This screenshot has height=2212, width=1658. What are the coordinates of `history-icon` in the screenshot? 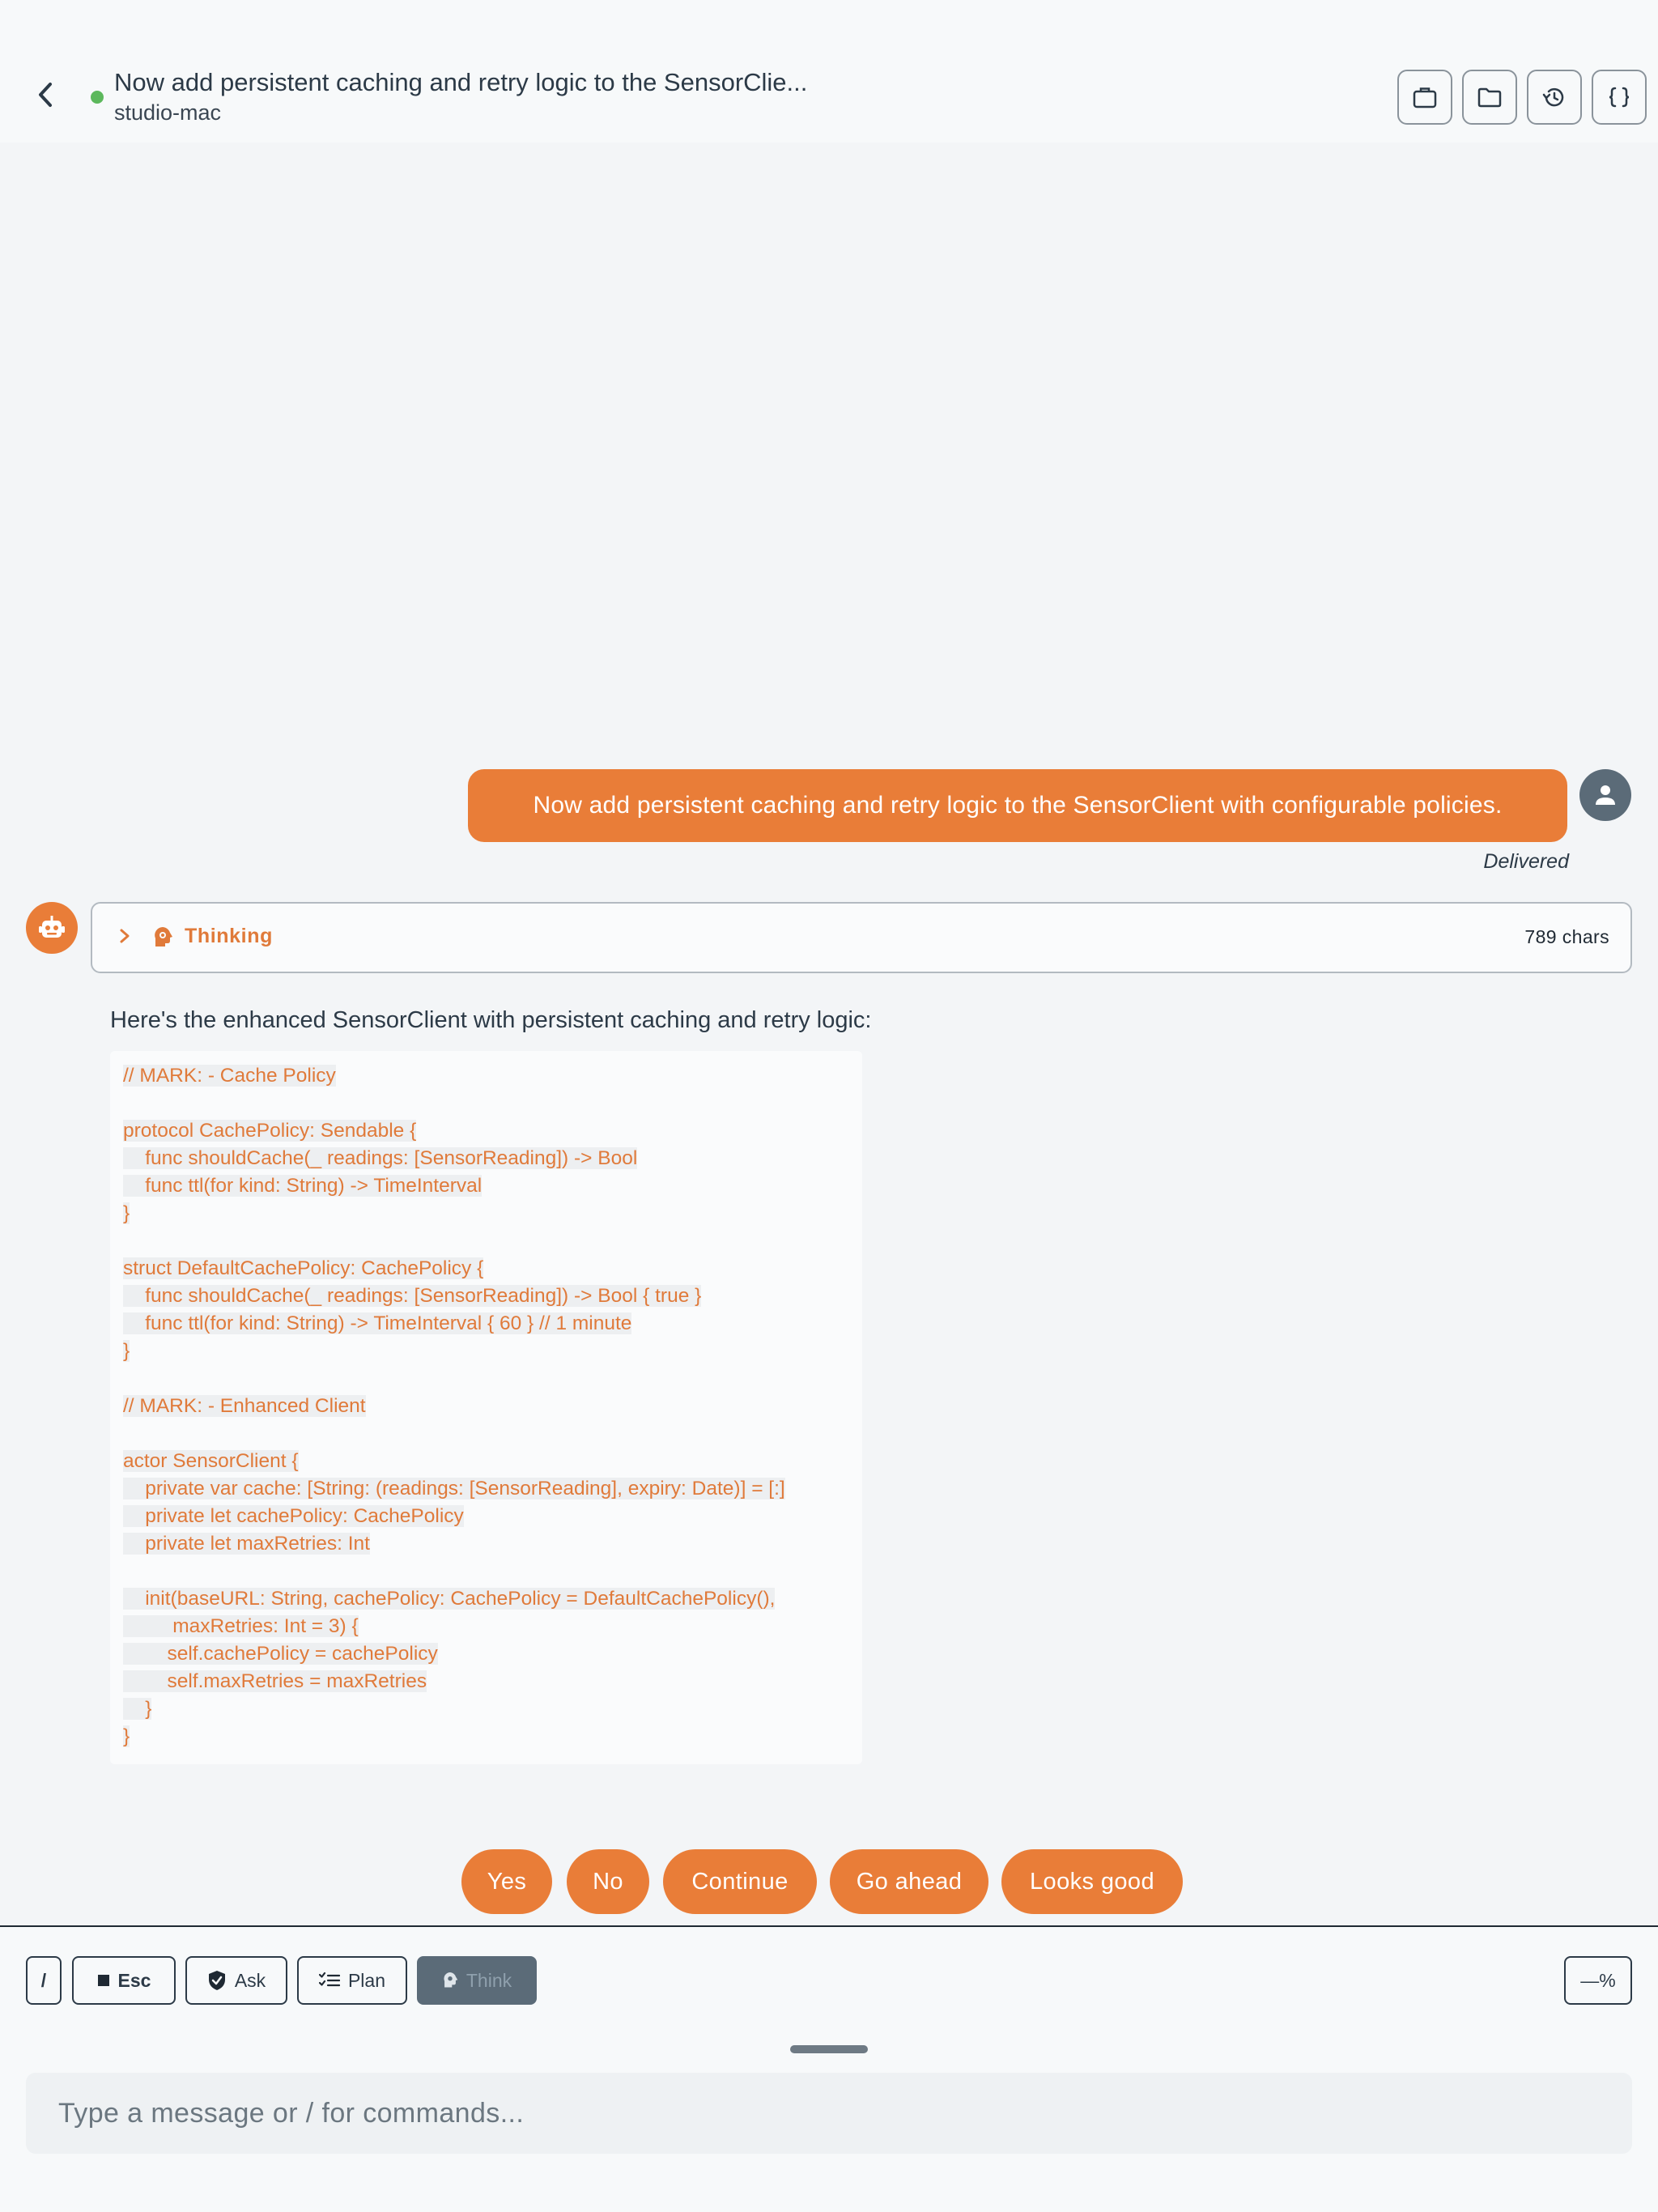 It's located at (1553, 97).